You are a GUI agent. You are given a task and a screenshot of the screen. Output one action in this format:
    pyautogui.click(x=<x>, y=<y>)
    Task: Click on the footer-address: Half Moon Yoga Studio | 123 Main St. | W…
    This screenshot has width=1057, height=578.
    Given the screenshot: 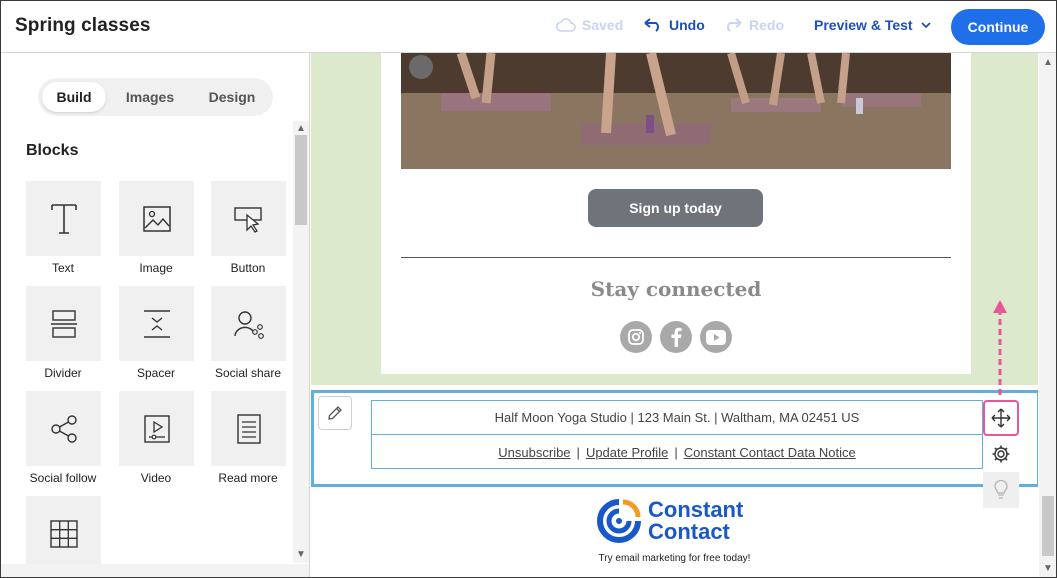 What is the action you would take?
    pyautogui.click(x=677, y=418)
    